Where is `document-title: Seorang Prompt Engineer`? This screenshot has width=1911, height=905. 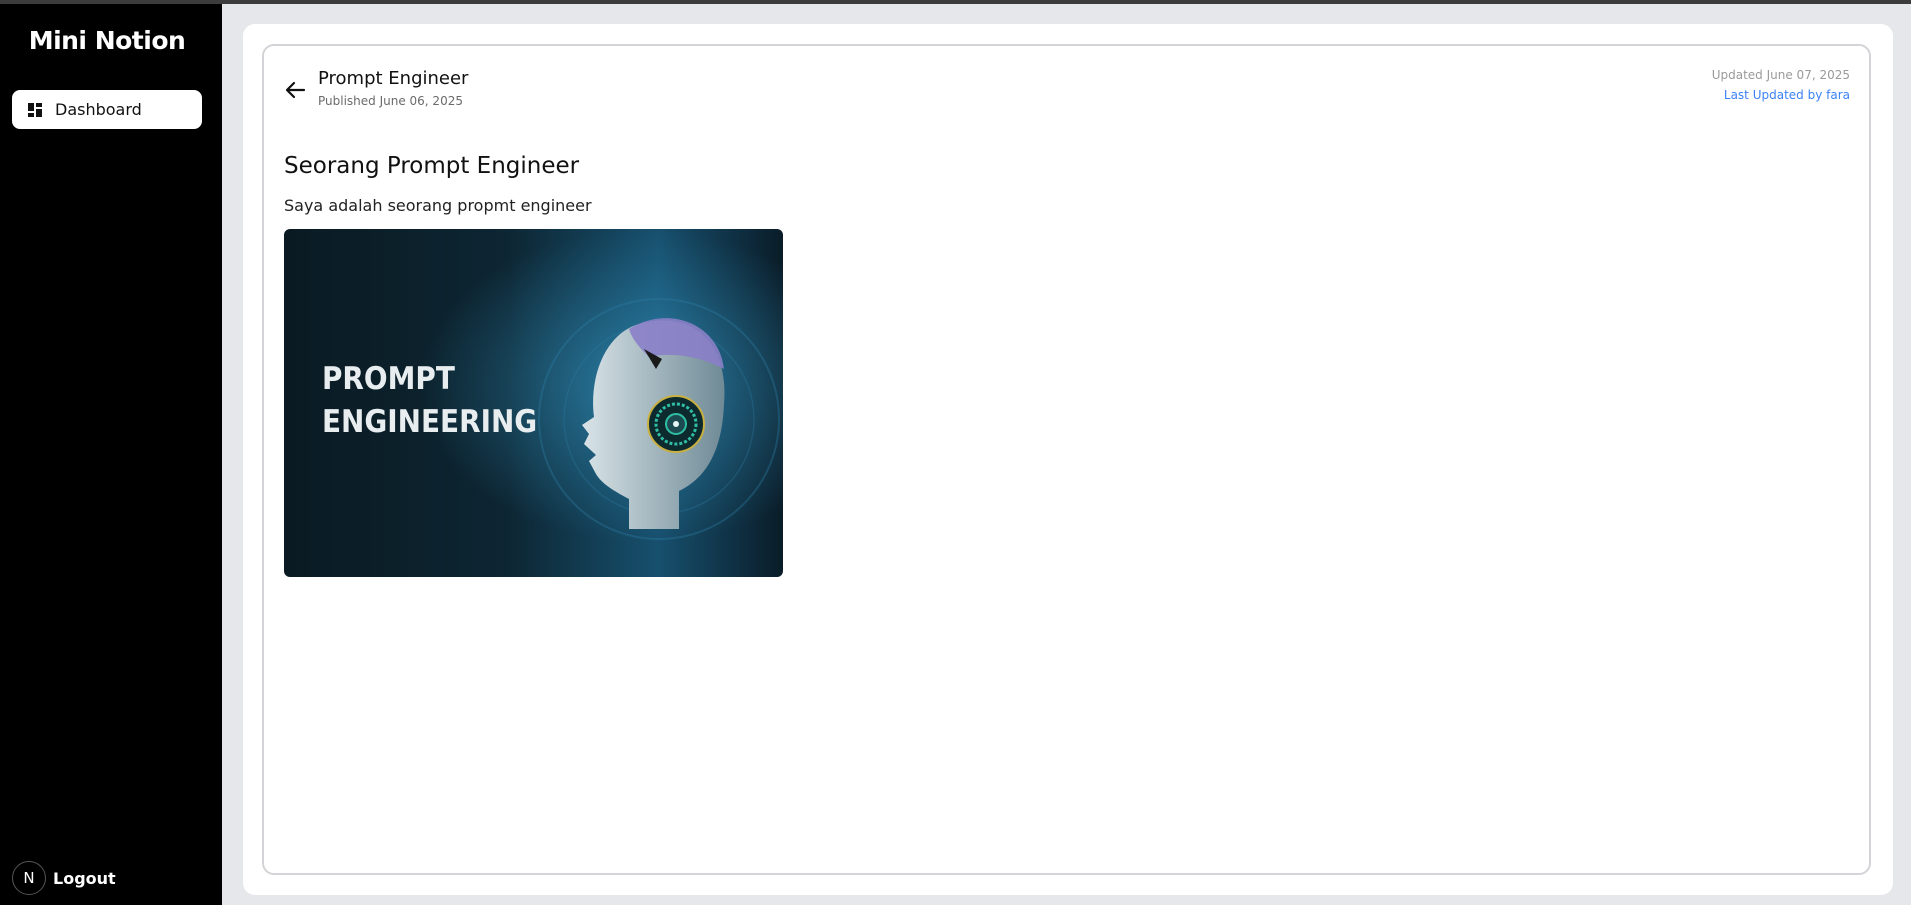
document-title: Seorang Prompt Engineer is located at coordinates (432, 166).